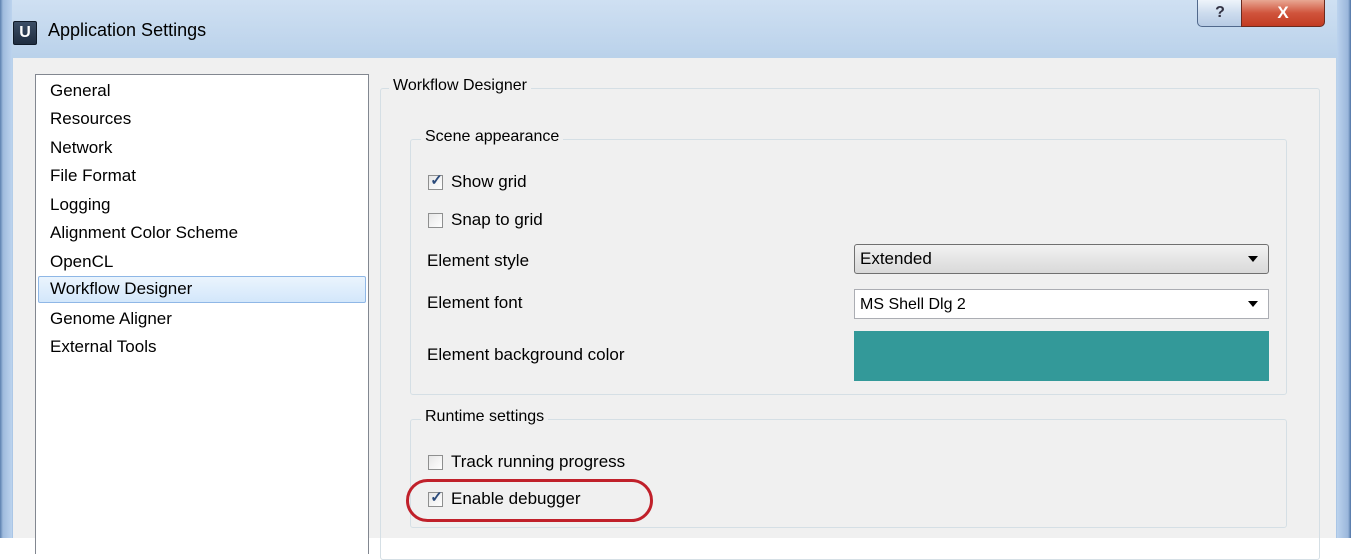 The height and width of the screenshot is (560, 1351). Describe the element at coordinates (492, 137) in the screenshot. I see `scene-appearance-title: Scene appearance` at that location.